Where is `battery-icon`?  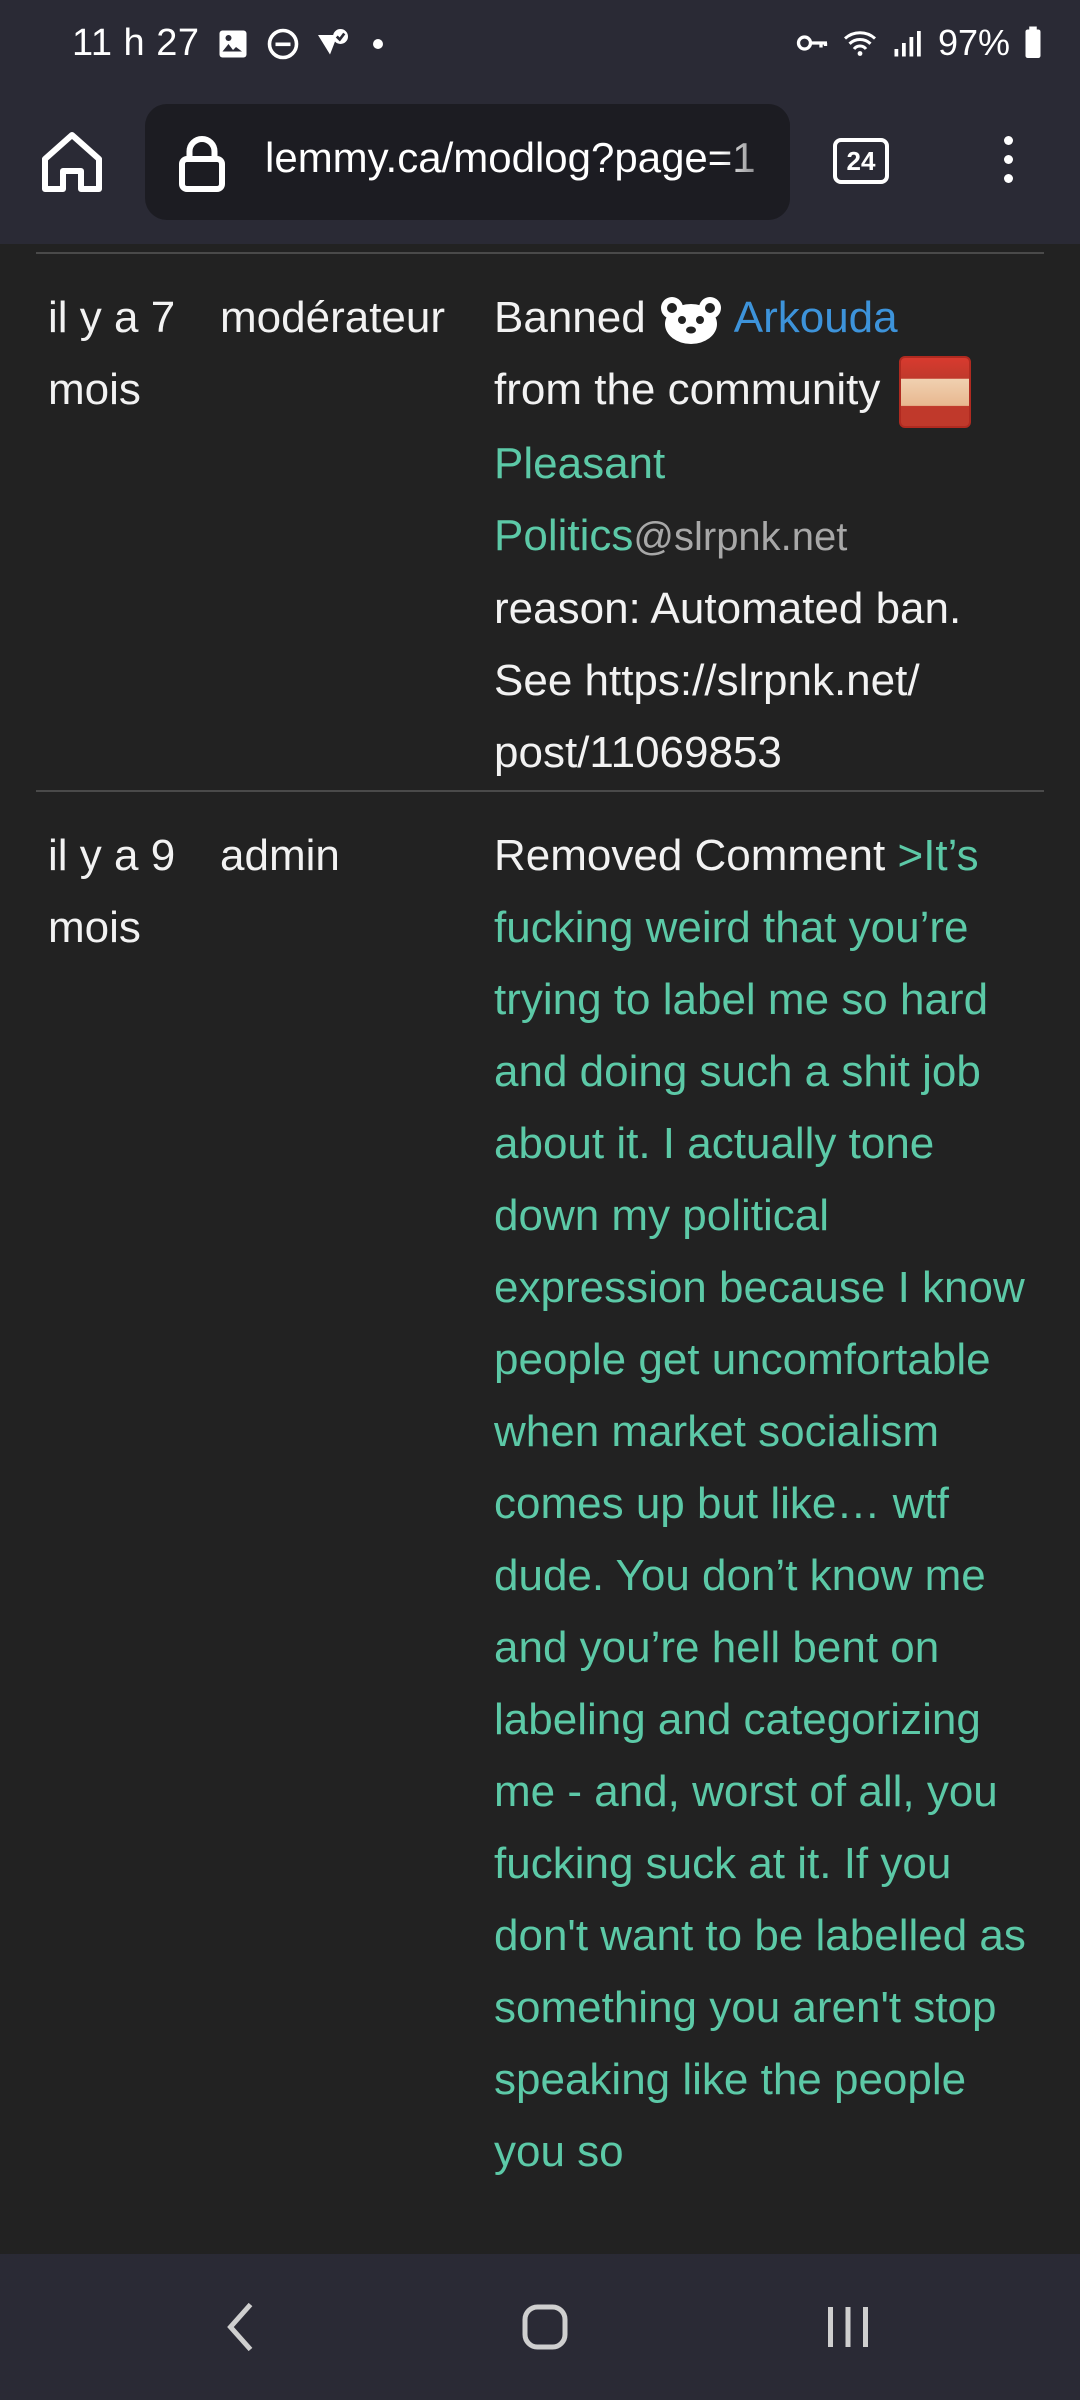
battery-icon is located at coordinates (1033, 42).